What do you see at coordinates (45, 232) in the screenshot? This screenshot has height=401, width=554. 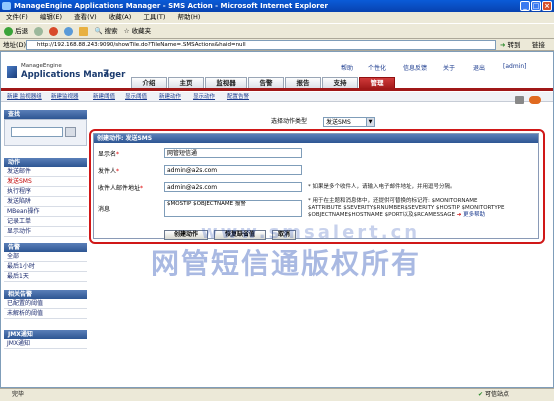 I see `sidebar-item-show-actions: 显示动作` at bounding box center [45, 232].